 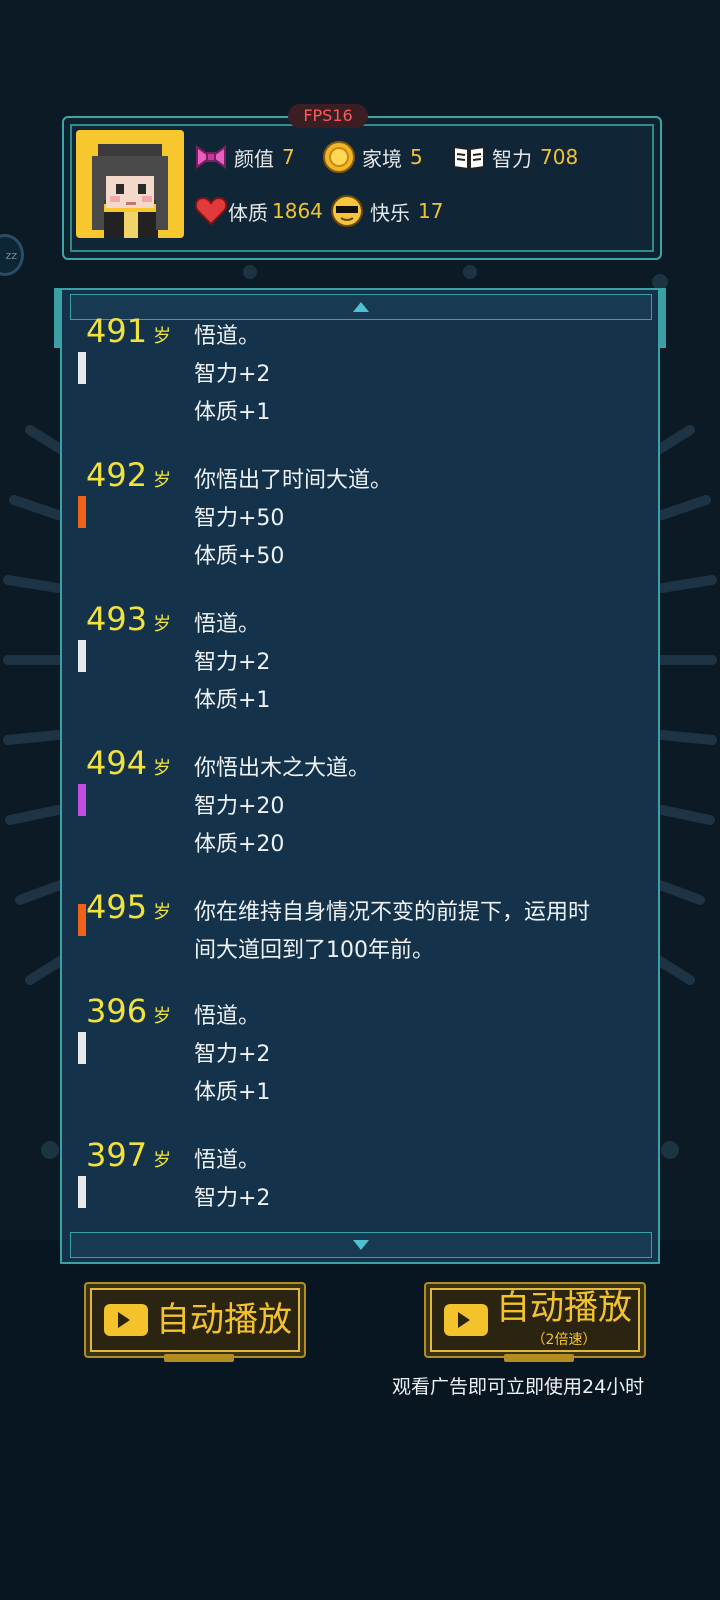 What do you see at coordinates (347, 211) in the screenshot?
I see `cool-face-icon` at bounding box center [347, 211].